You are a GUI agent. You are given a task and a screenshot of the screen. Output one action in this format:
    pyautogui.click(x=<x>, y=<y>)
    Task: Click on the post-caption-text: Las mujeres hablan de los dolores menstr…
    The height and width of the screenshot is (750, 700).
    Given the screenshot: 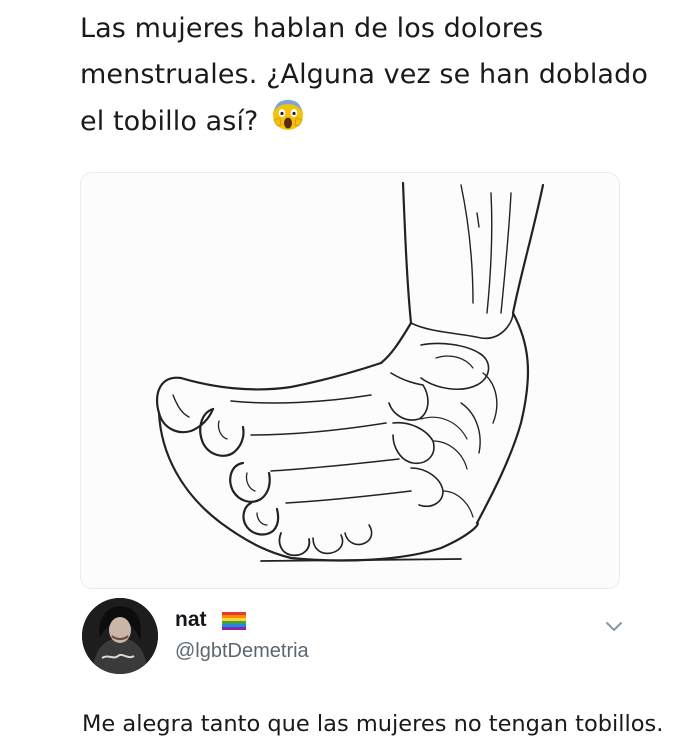 What is the action you would take?
    pyautogui.click(x=364, y=75)
    